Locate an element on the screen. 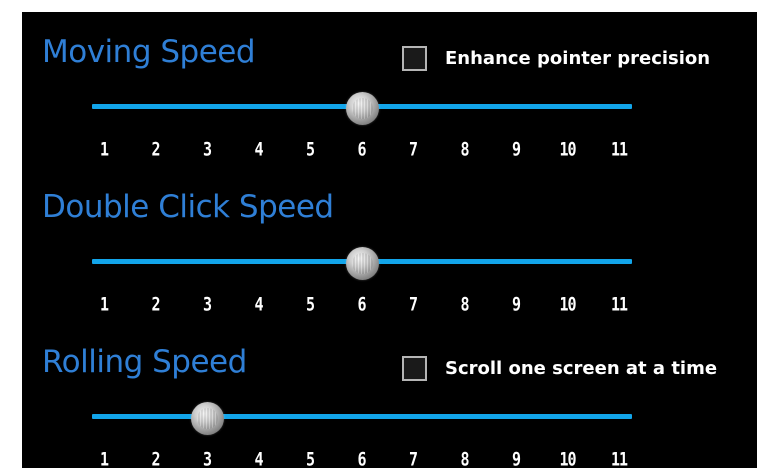 The image size is (761, 474). rolling-speed-title: Rolling Speed is located at coordinates (144, 362).